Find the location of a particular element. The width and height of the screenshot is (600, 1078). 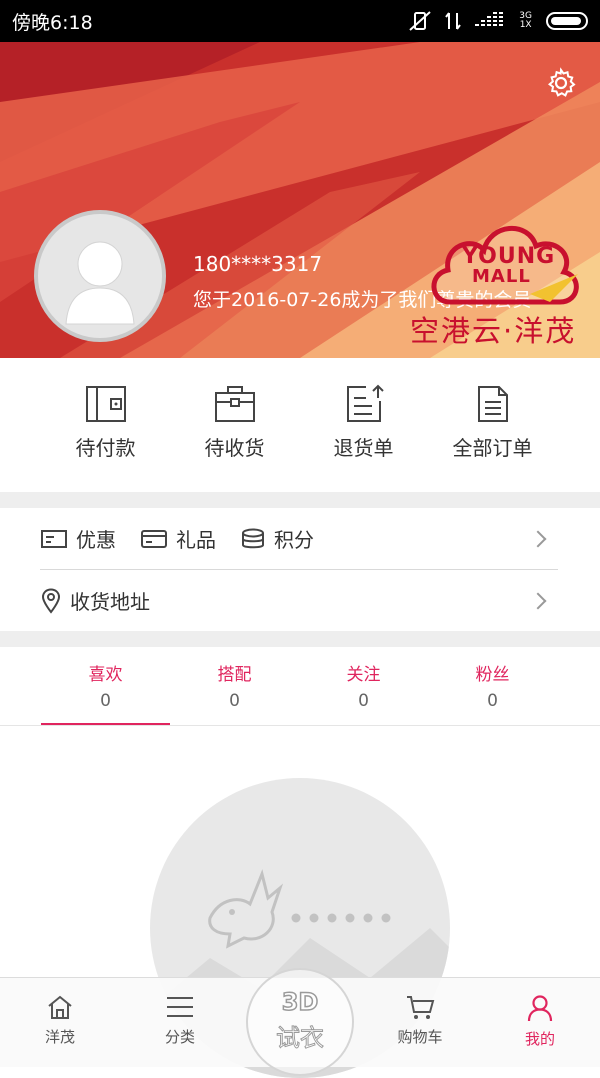

try-on-label: 试衣 is located at coordinates (300, 1038).